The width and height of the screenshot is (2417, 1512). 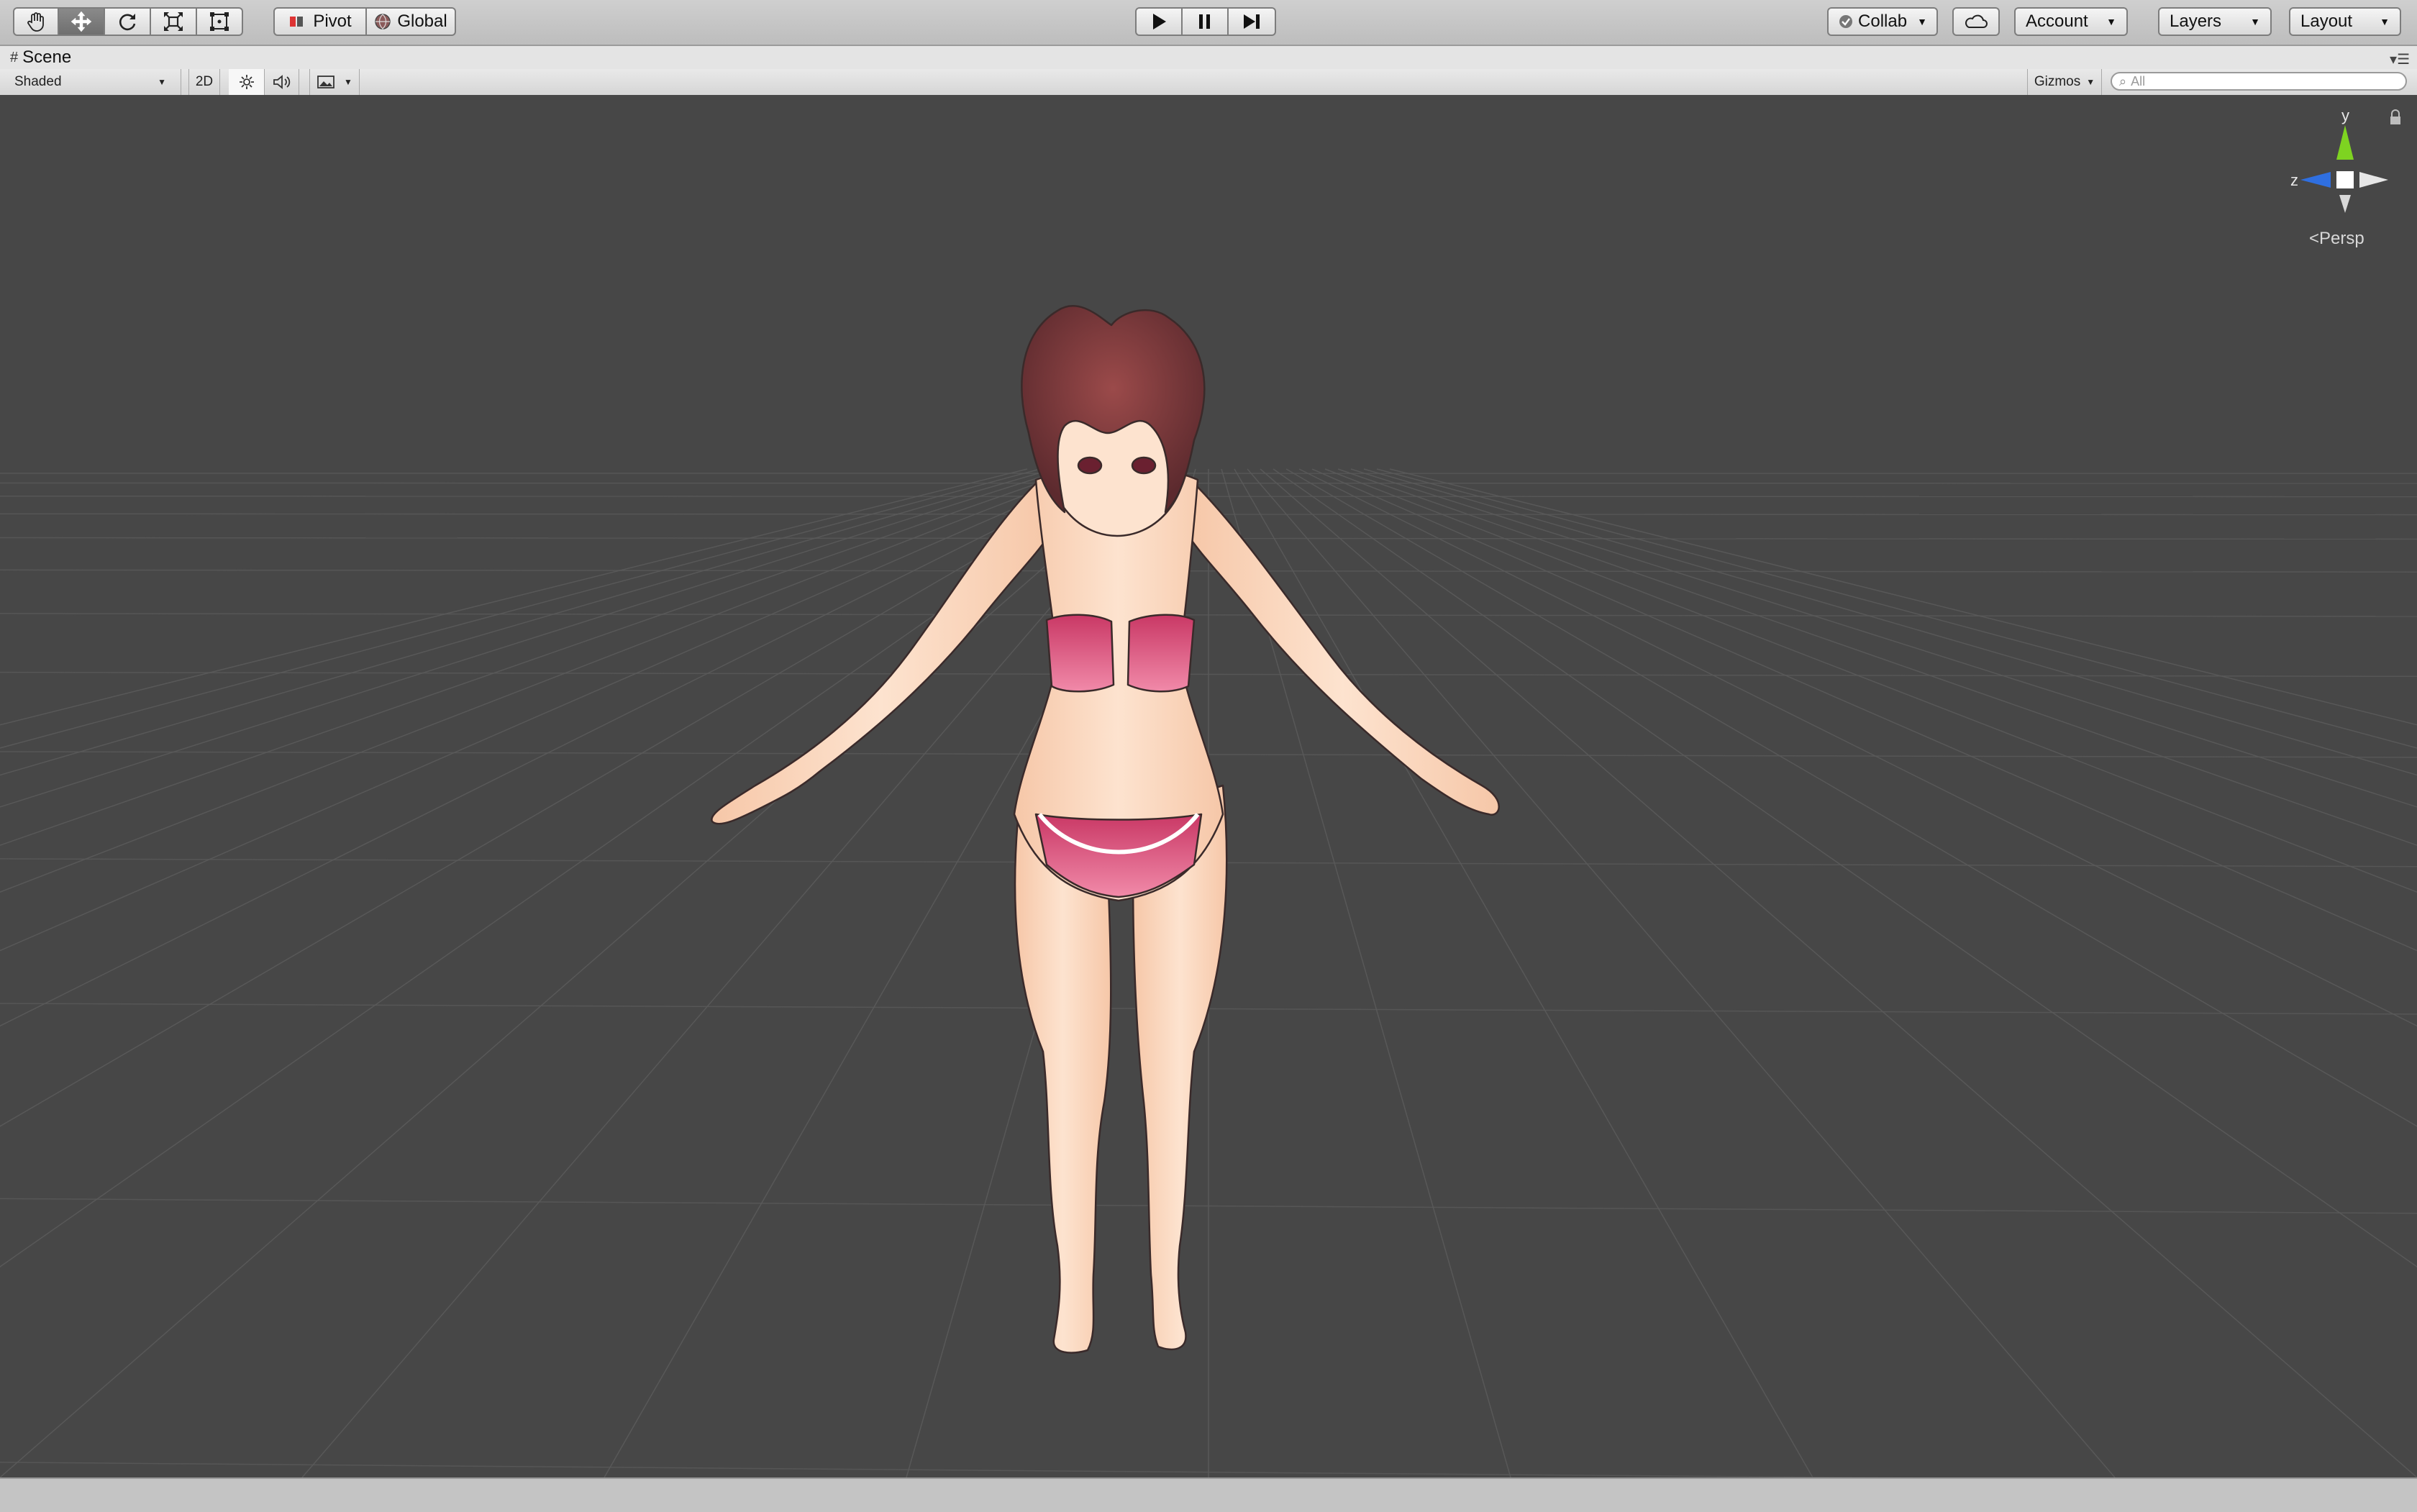 What do you see at coordinates (1081, 654) in the screenshot?
I see `bikini-top` at bounding box center [1081, 654].